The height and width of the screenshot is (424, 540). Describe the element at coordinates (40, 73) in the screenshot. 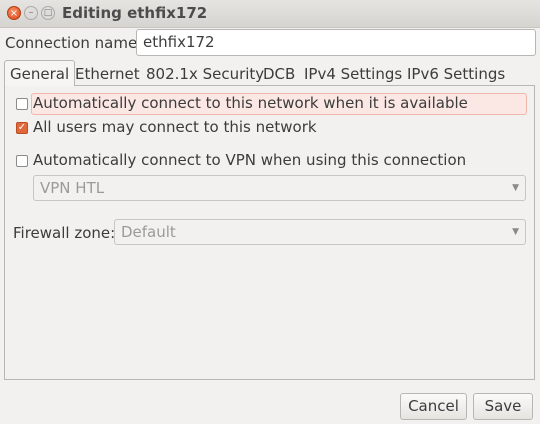

I see `tab-general: General` at that location.